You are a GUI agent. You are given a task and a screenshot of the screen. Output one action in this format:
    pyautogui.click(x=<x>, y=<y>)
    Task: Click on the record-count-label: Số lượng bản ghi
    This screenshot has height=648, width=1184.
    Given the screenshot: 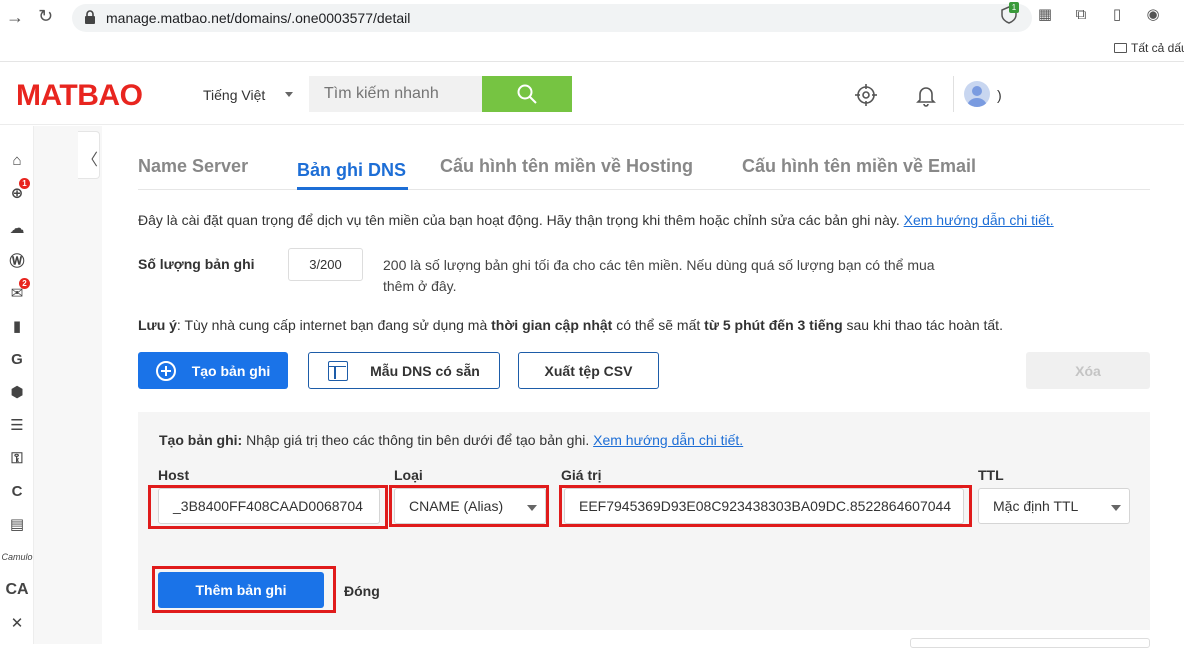 What is the action you would take?
    pyautogui.click(x=196, y=264)
    